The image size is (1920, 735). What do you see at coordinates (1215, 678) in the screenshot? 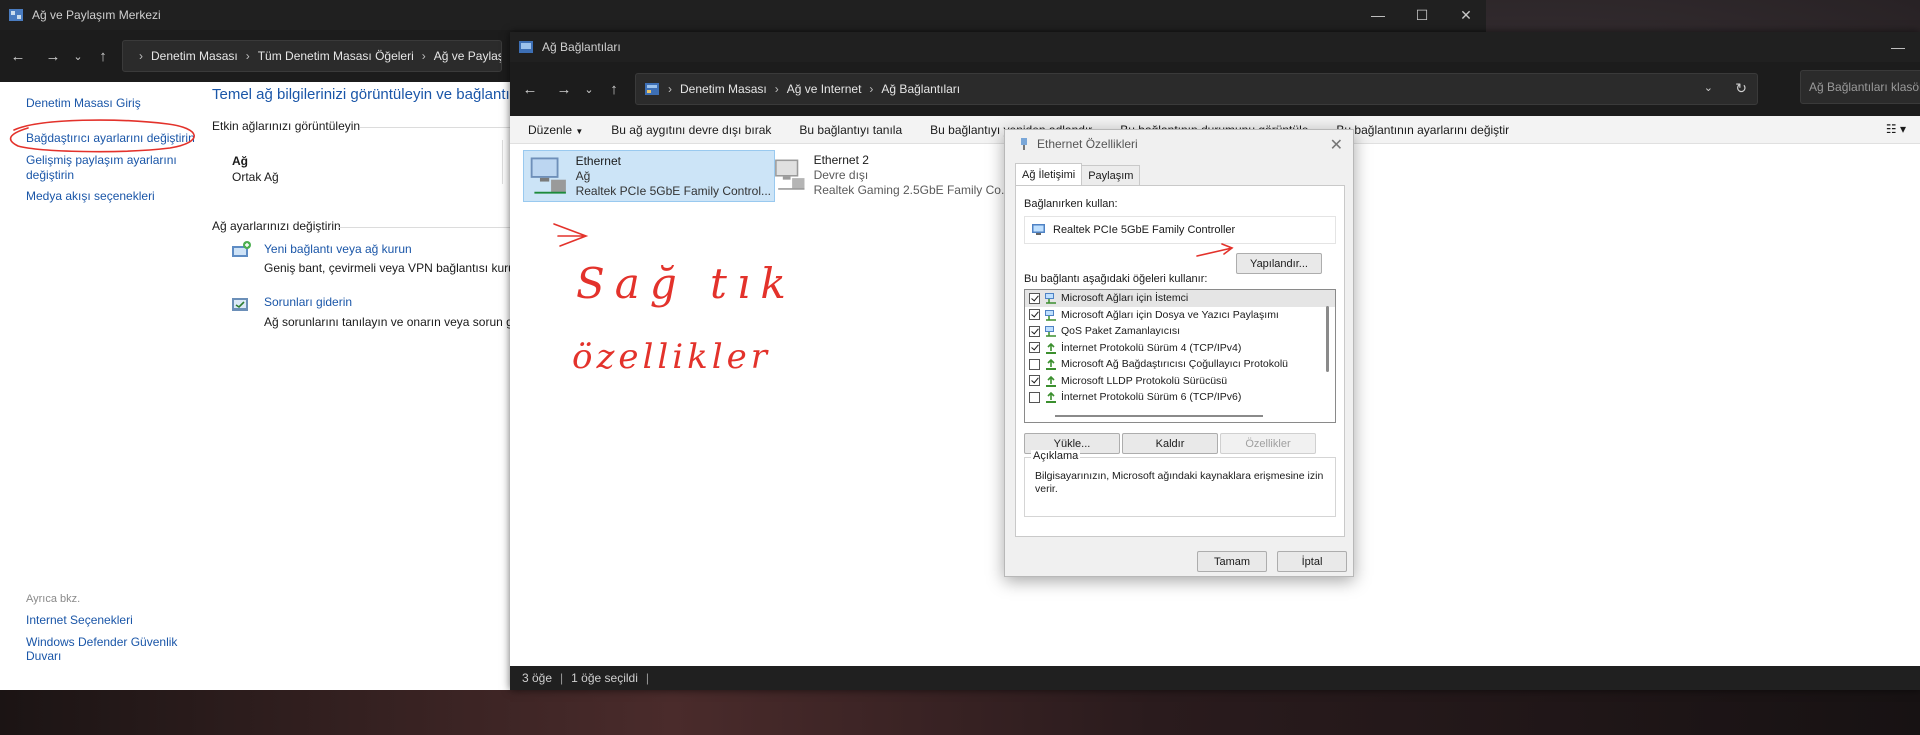
I see `status-bar: 3 öğe | 1 öğe seçildi |` at bounding box center [1215, 678].